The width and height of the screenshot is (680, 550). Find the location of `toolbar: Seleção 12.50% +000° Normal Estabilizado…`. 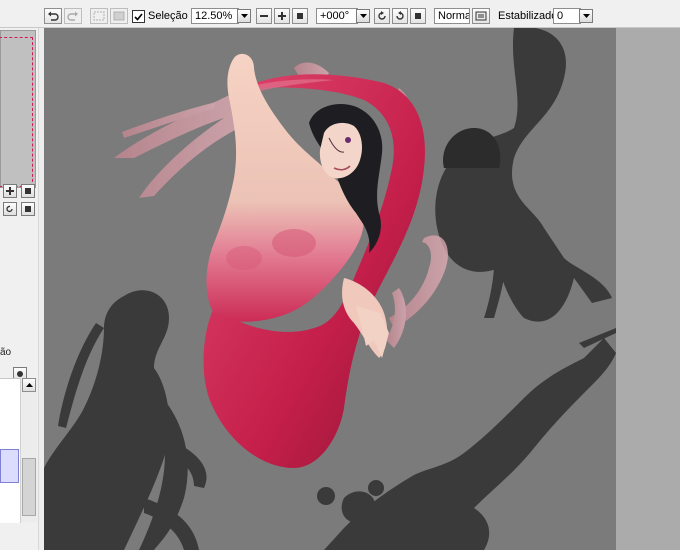

toolbar: Seleção 12.50% +000° Normal Estabilizado… is located at coordinates (340, 14).